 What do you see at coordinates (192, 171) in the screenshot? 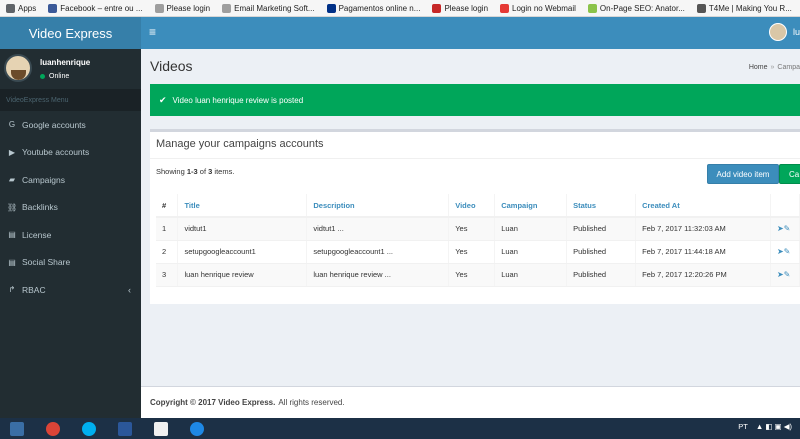
I see `summary-range: 1-3` at bounding box center [192, 171].